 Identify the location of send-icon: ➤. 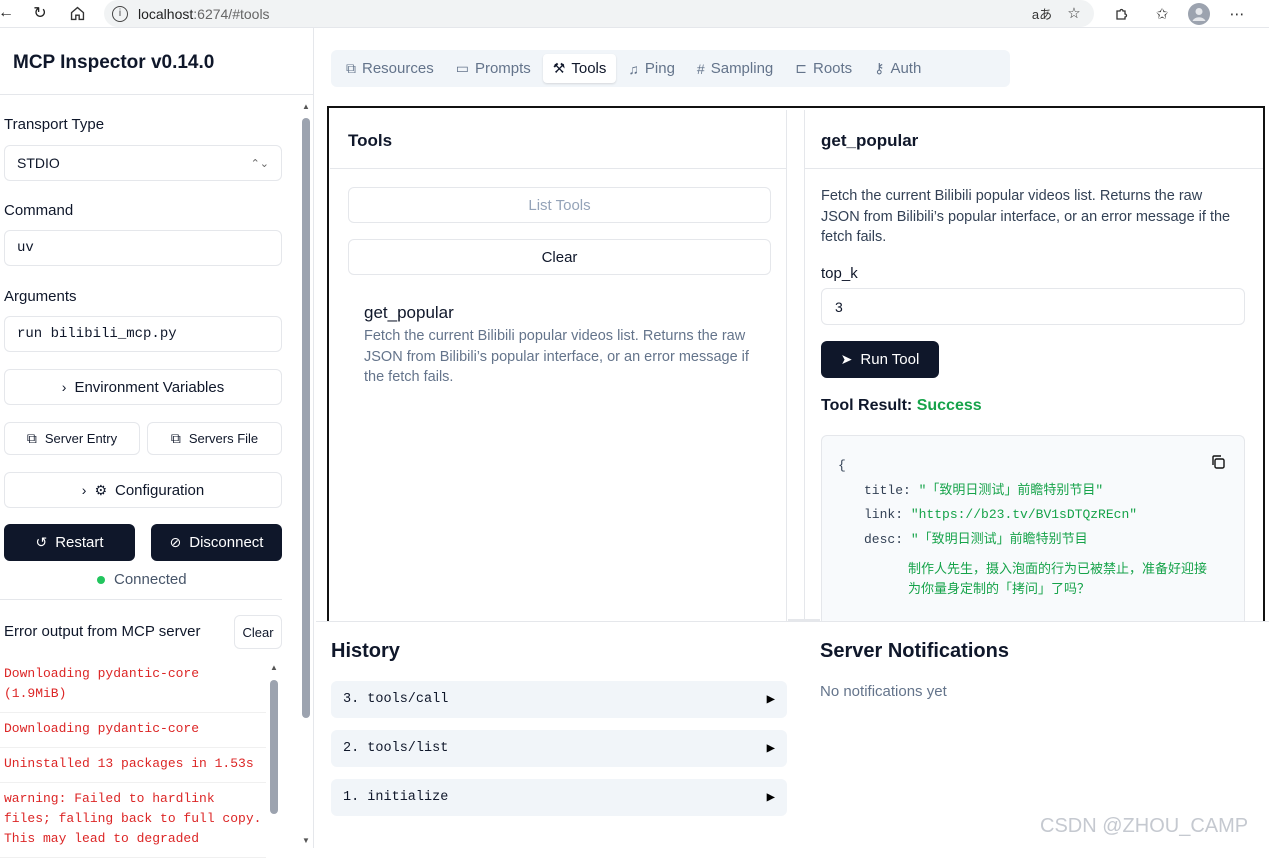
(846, 359).